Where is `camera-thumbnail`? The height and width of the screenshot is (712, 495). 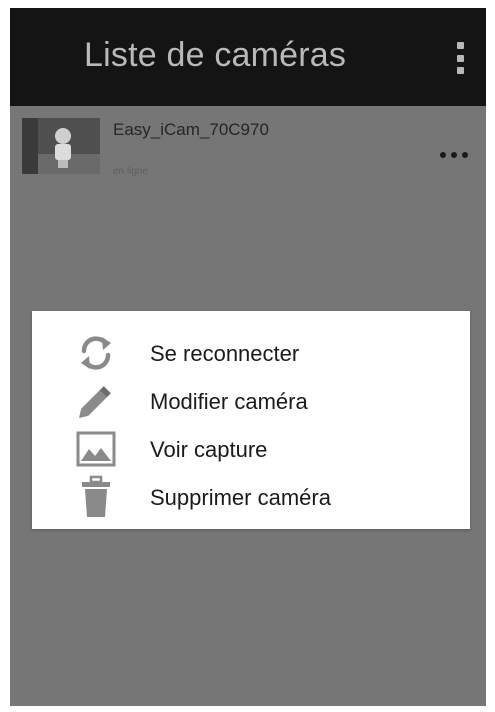 camera-thumbnail is located at coordinates (61, 146).